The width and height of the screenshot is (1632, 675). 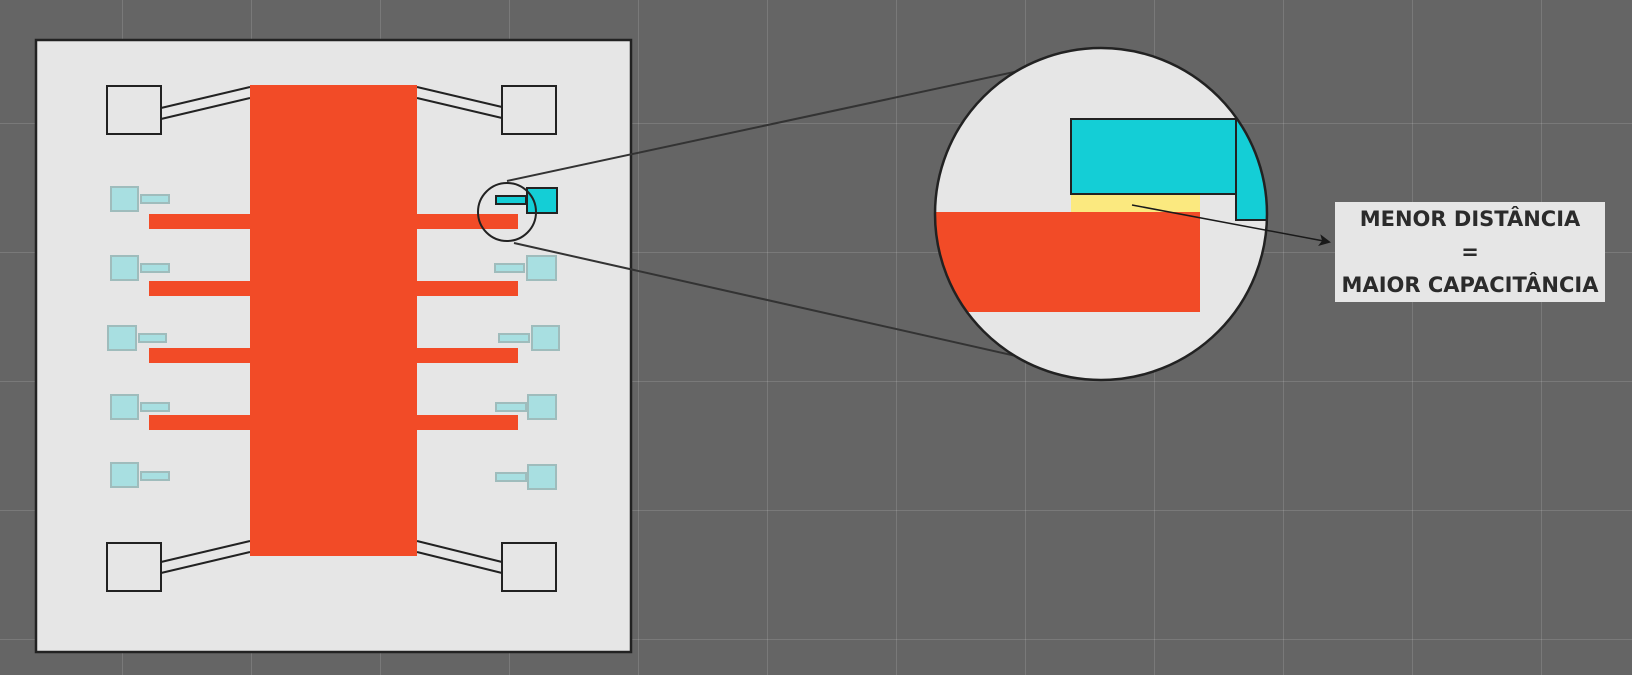 What do you see at coordinates (1154, 156) in the screenshot?
I see `zoom-cyan-plate` at bounding box center [1154, 156].